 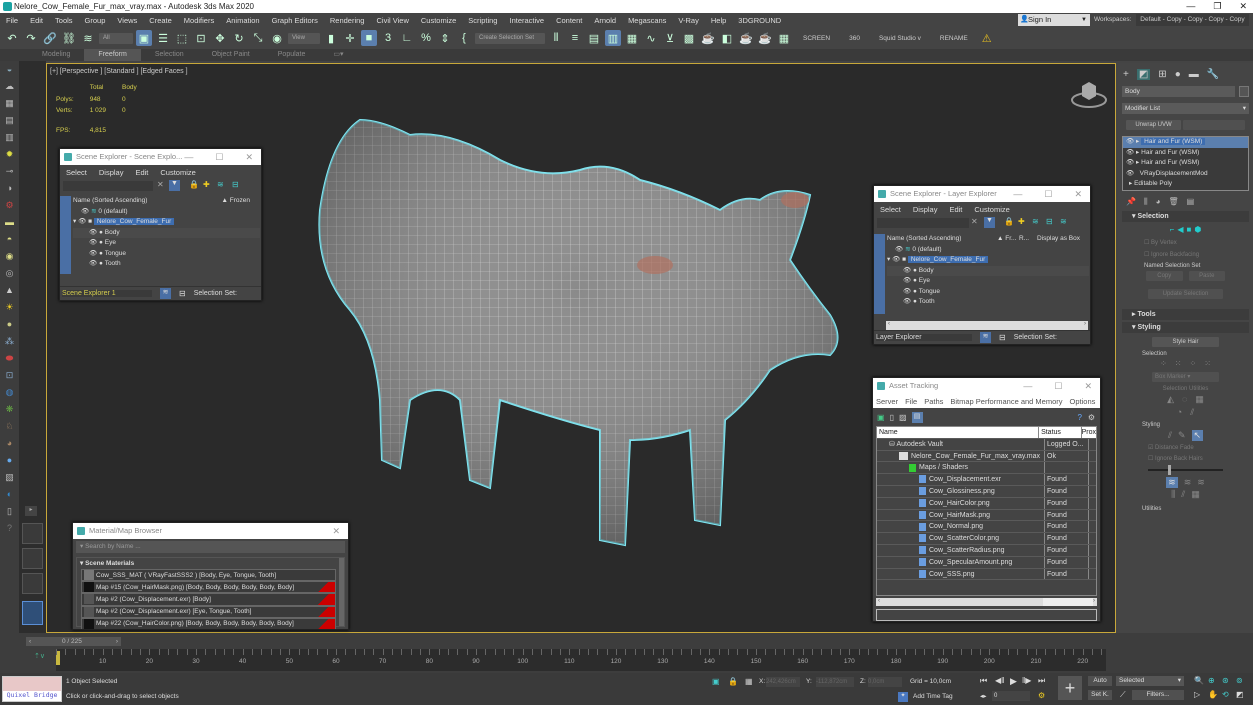 I want to click on pivot-icon: ▮, so click(x=331, y=38).